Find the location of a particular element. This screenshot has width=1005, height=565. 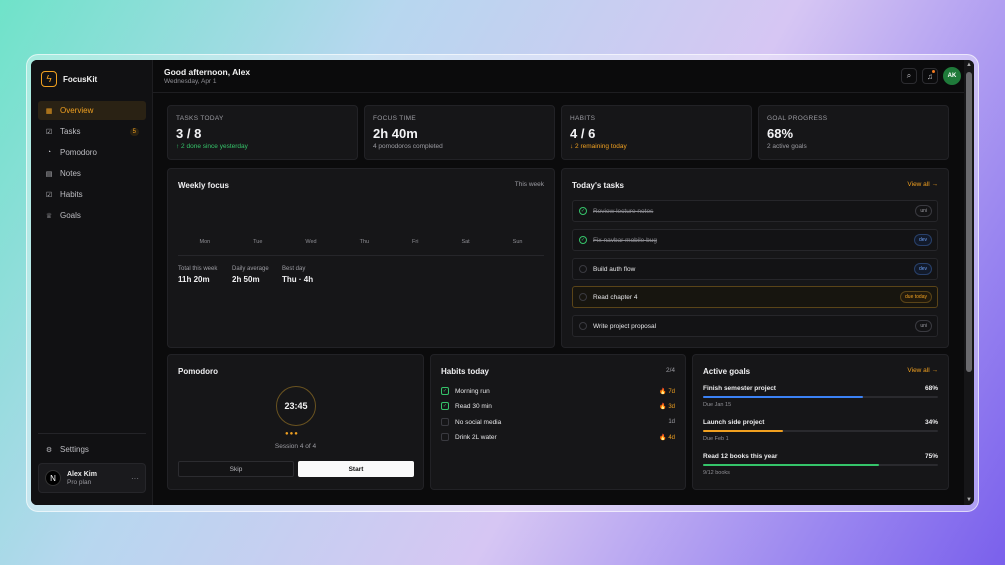

notifications-button: ♫ is located at coordinates (930, 76).